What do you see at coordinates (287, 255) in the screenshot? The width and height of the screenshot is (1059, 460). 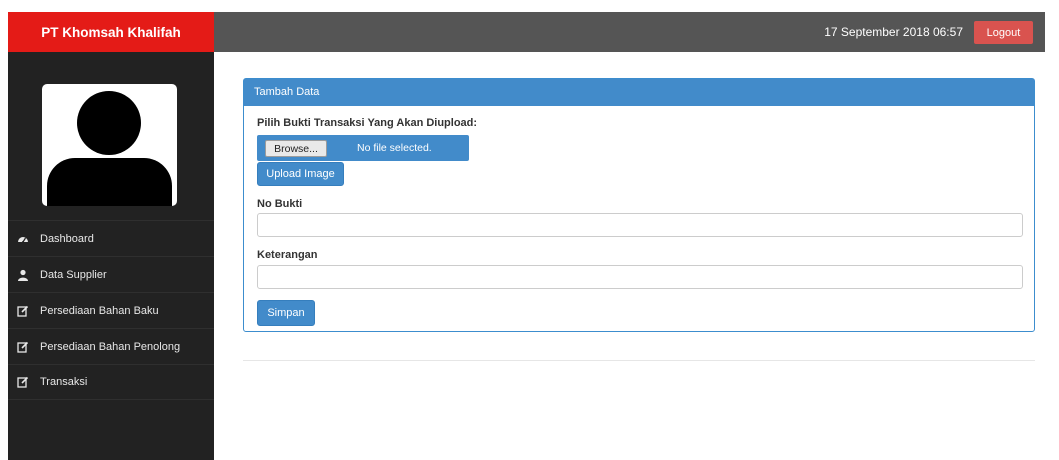 I see `keterangan-label: Keterangan` at bounding box center [287, 255].